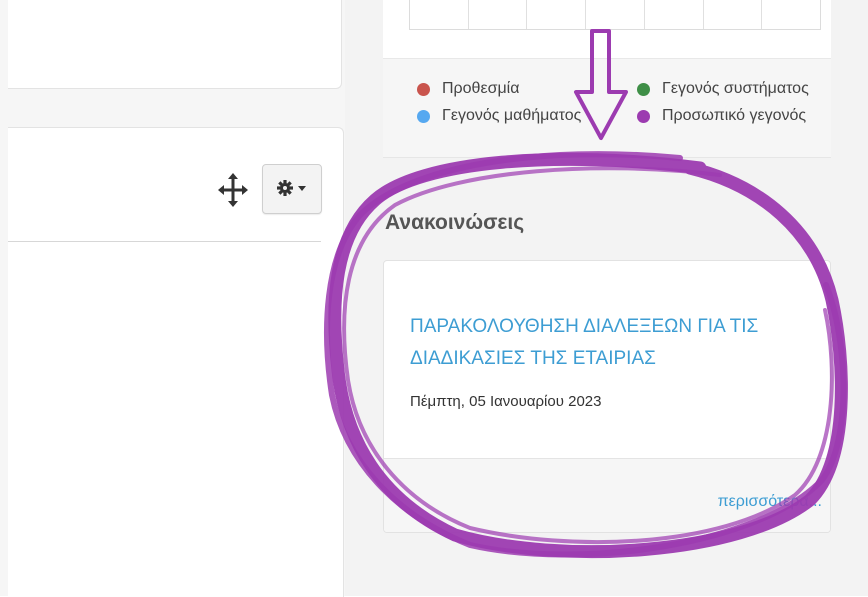  Describe the element at coordinates (584, 326) in the screenshot. I see `announcement-title-line1: ΠΑΡΑΚΟΛΟΥΘΗΣΗ ΔΙΑΛΕΞΕΩΝ ΓΙΑ ΤΙΣ` at that location.